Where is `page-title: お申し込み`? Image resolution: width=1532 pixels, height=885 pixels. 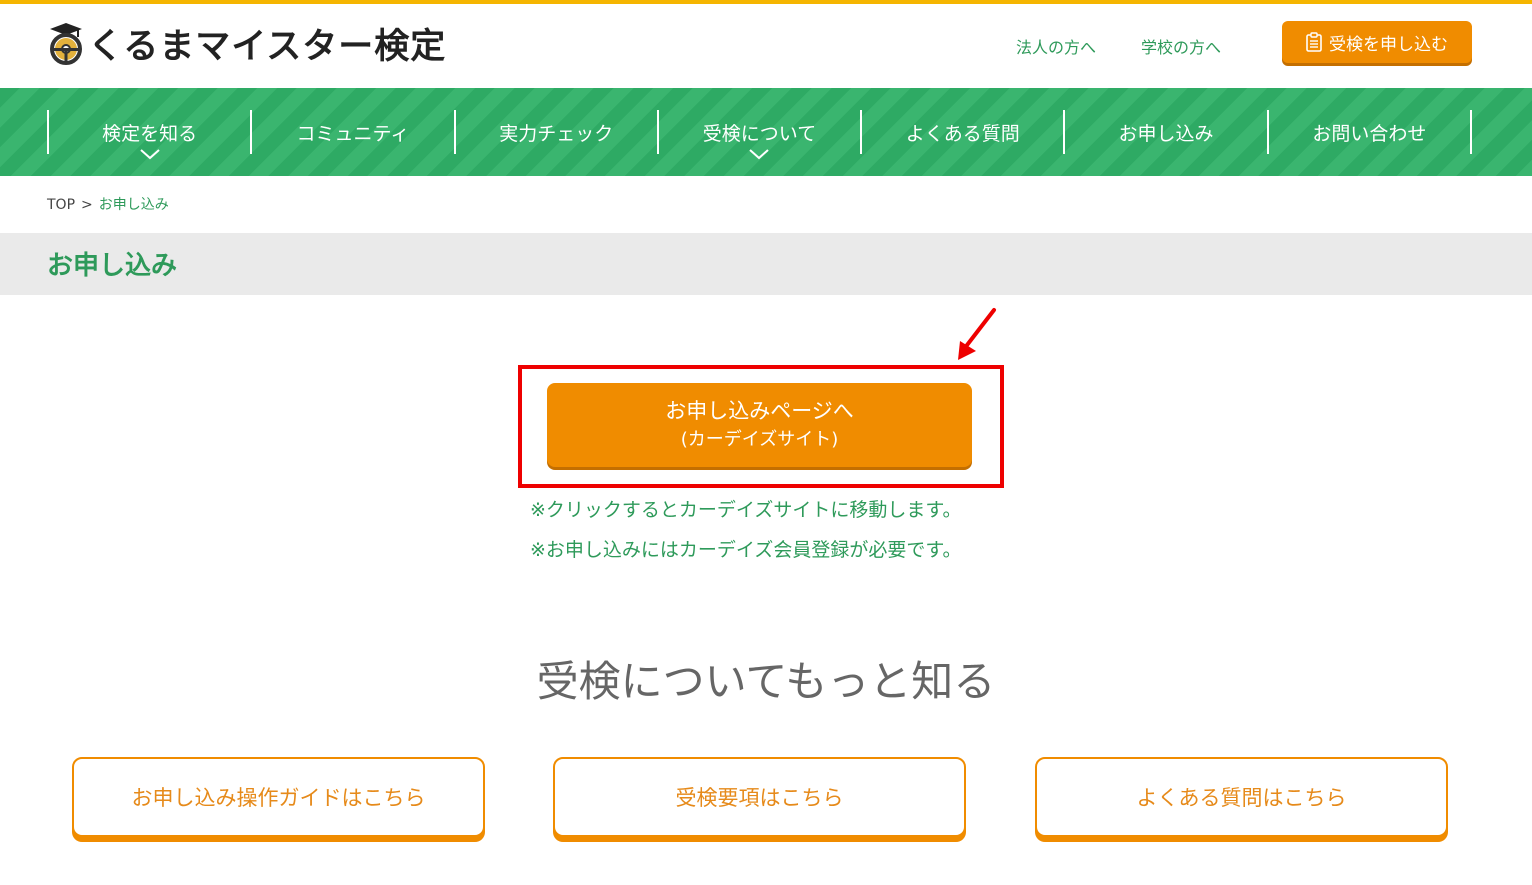 page-title: お申し込み is located at coordinates (112, 266).